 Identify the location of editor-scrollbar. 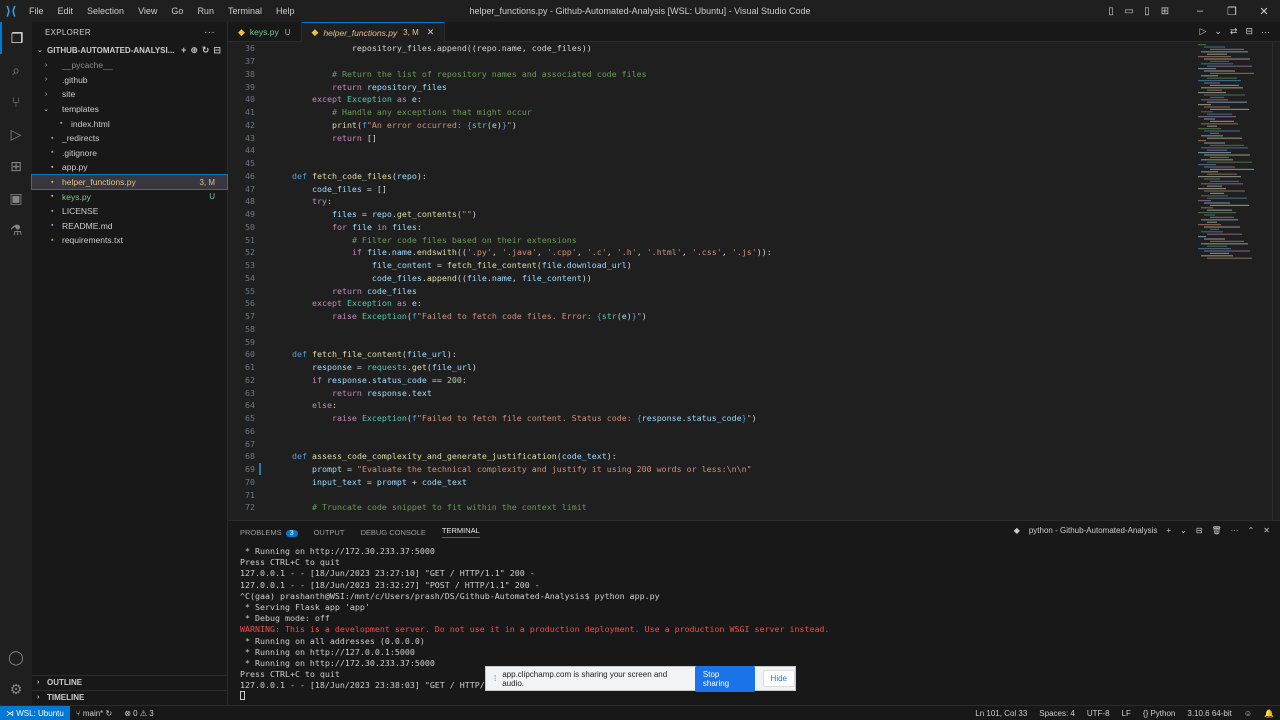
(1276, 281).